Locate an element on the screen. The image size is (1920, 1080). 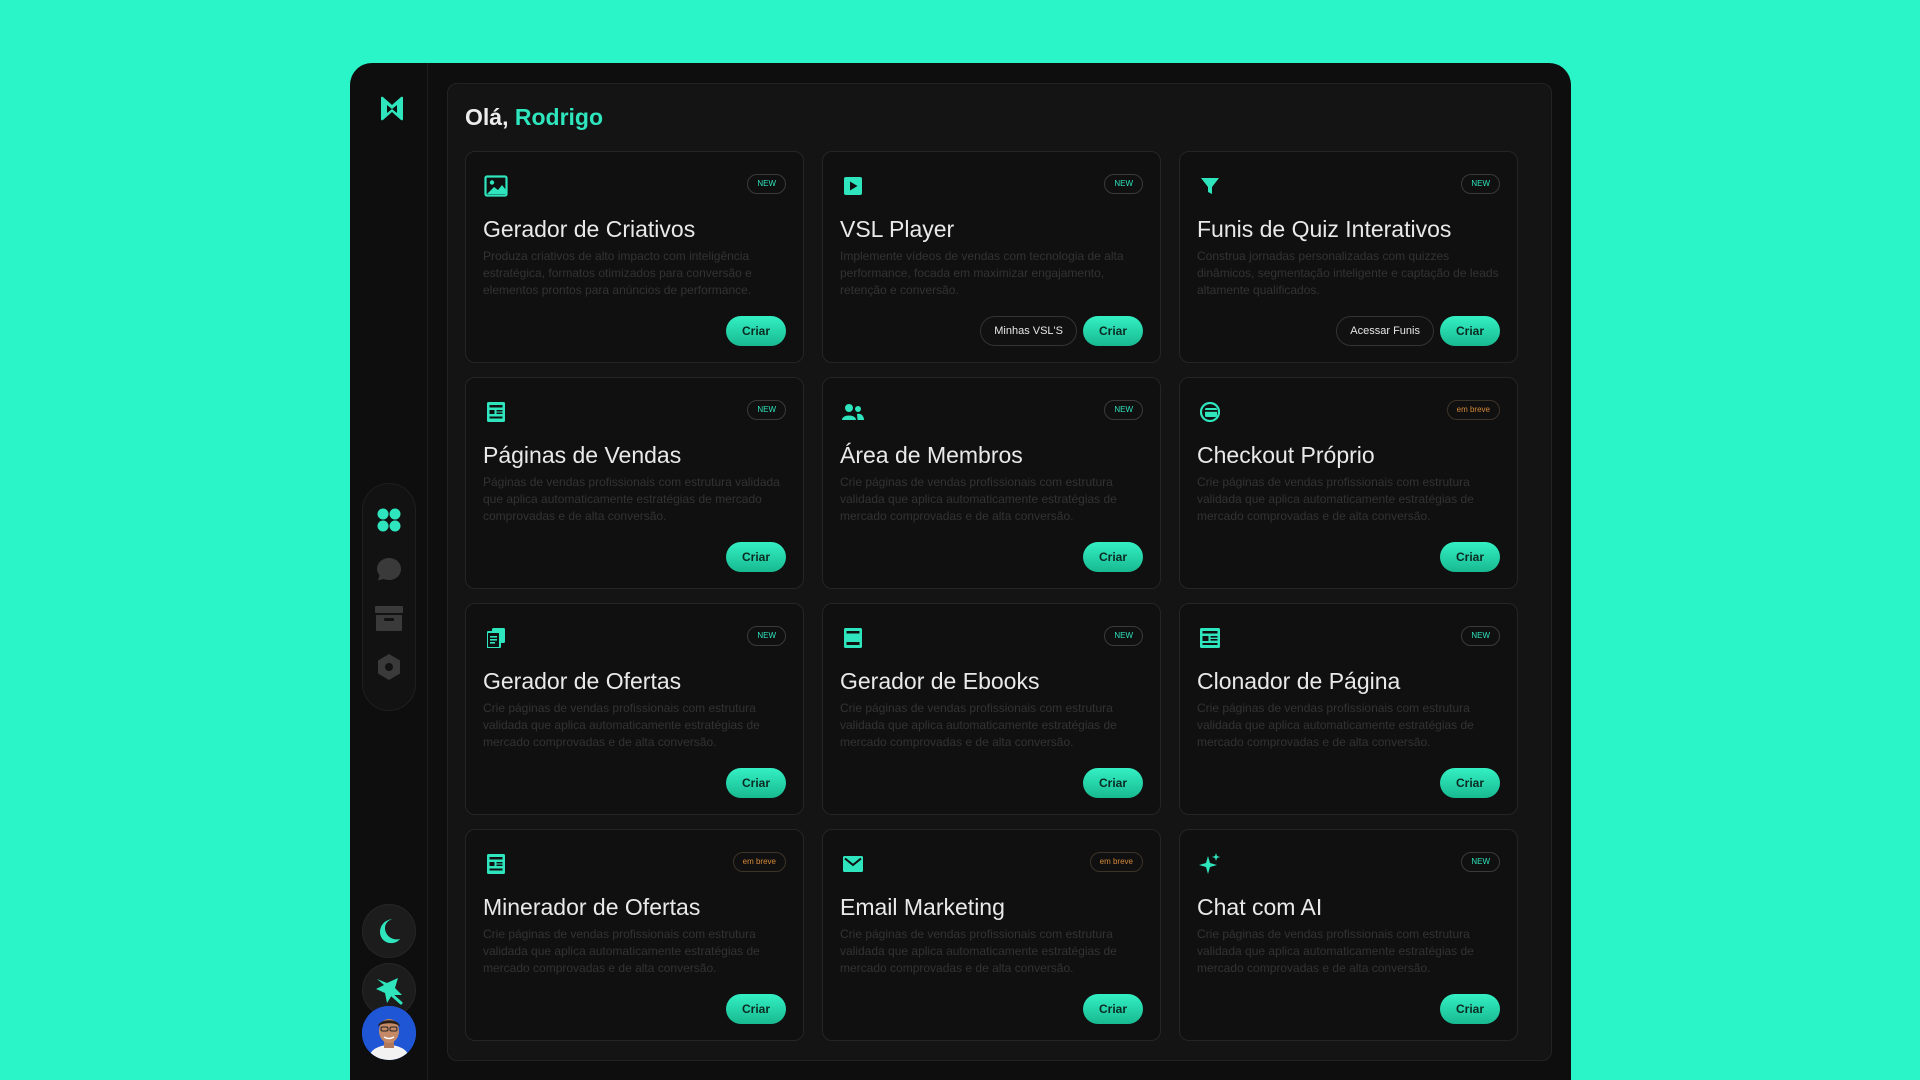
chat-icon is located at coordinates (389, 569).